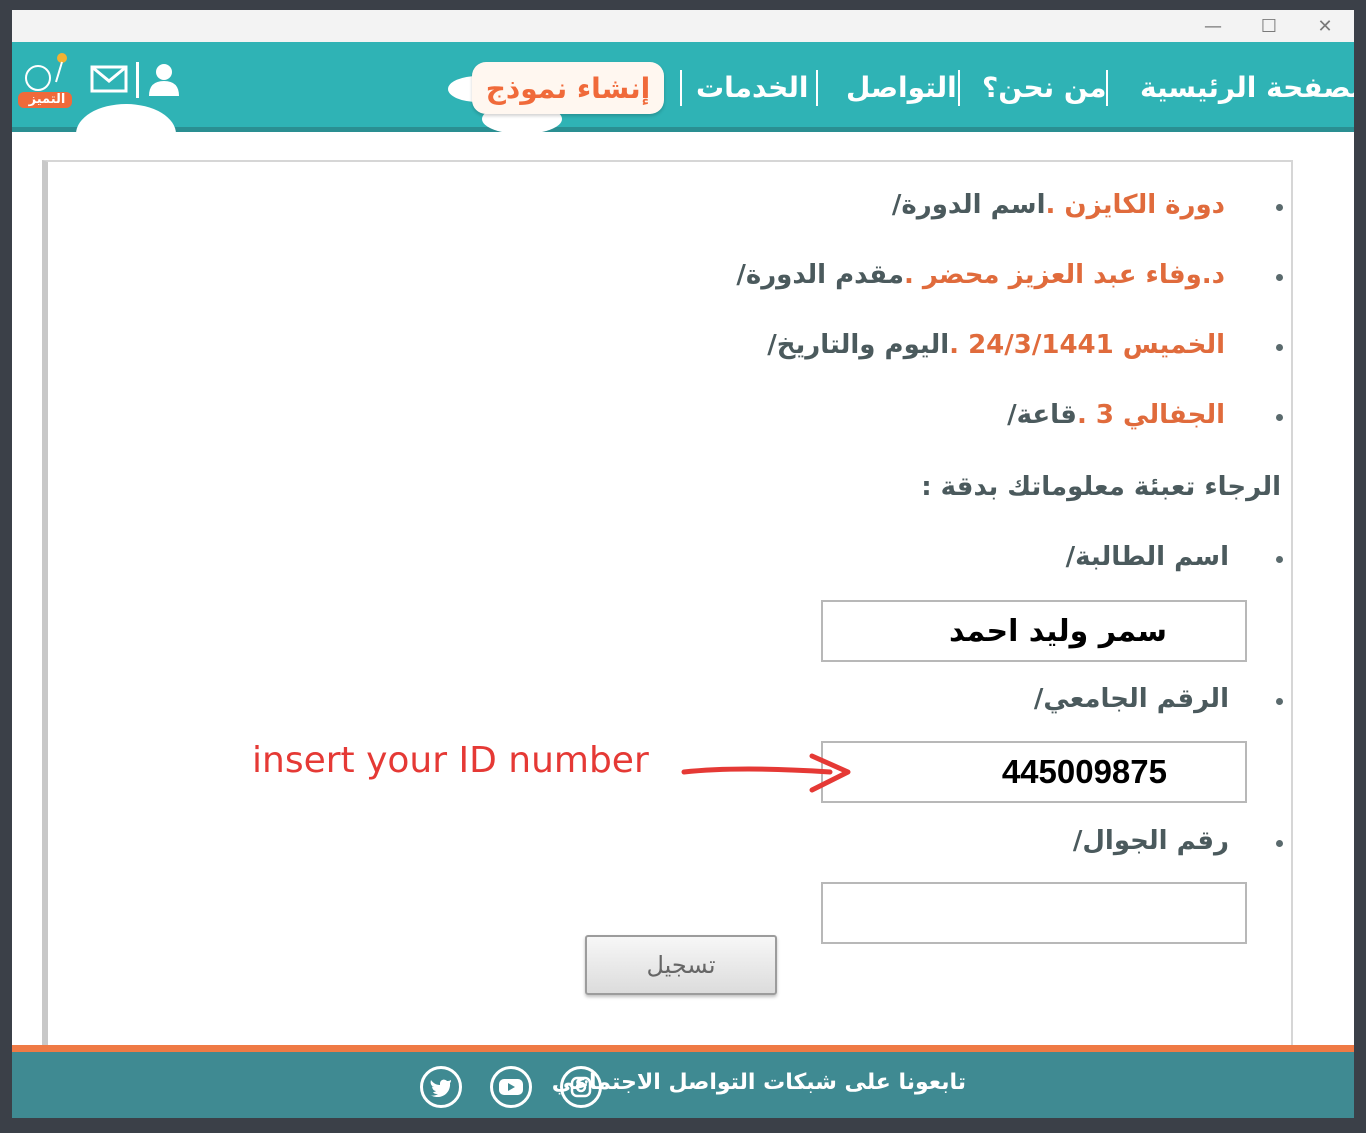 The image size is (1366, 1133). Describe the element at coordinates (1042, 415) in the screenshot. I see `course-hall-label: قاعة/` at that location.